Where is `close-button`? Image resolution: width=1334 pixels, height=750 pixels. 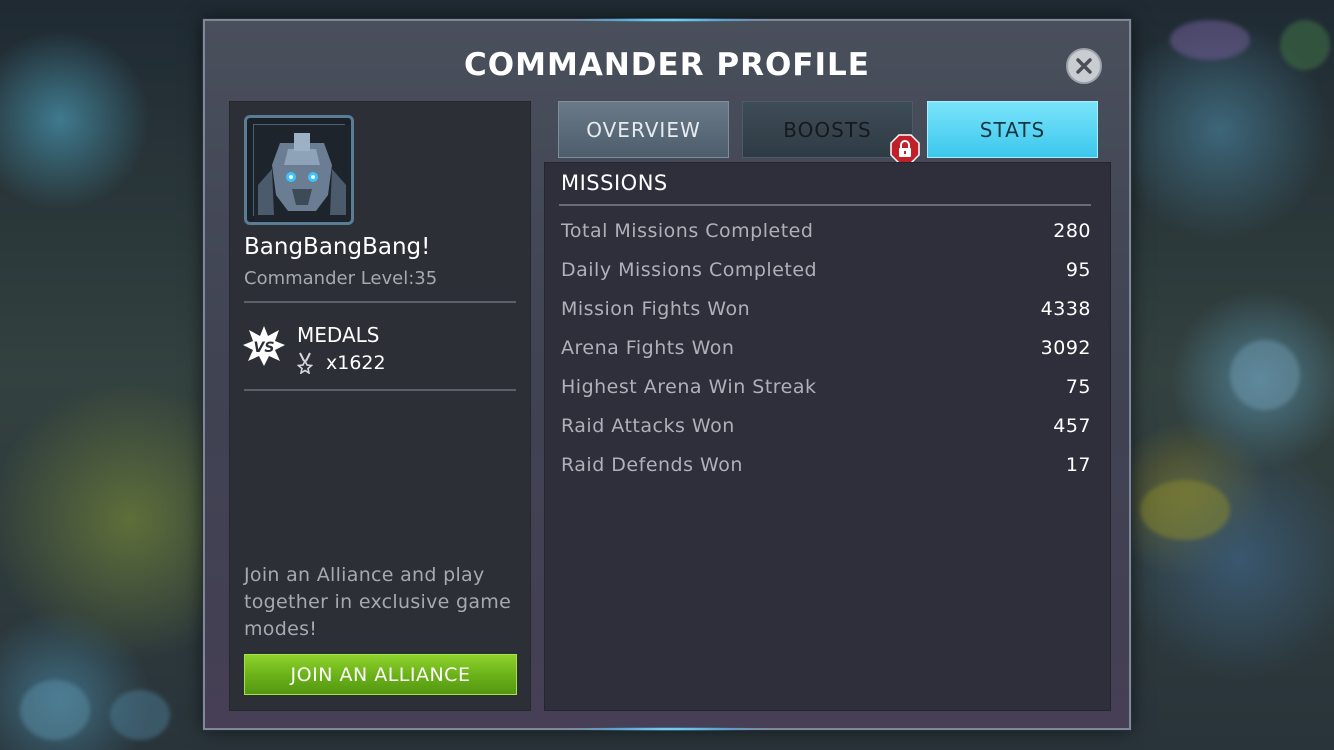
close-button is located at coordinates (1084, 66).